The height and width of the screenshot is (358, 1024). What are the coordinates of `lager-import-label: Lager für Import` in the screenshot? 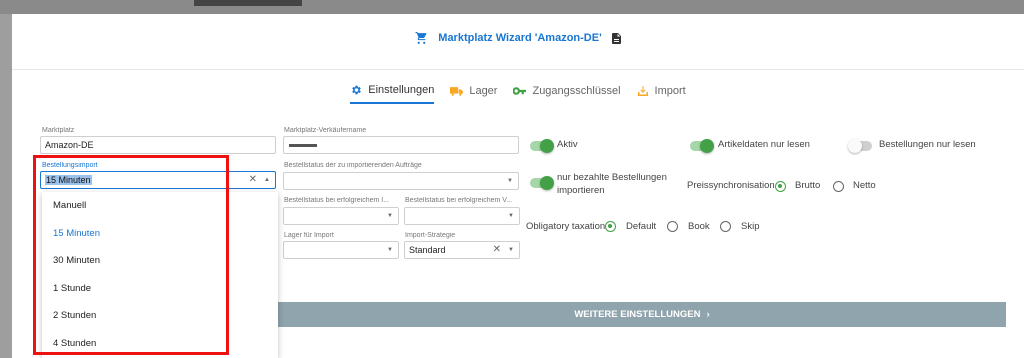 It's located at (309, 235).